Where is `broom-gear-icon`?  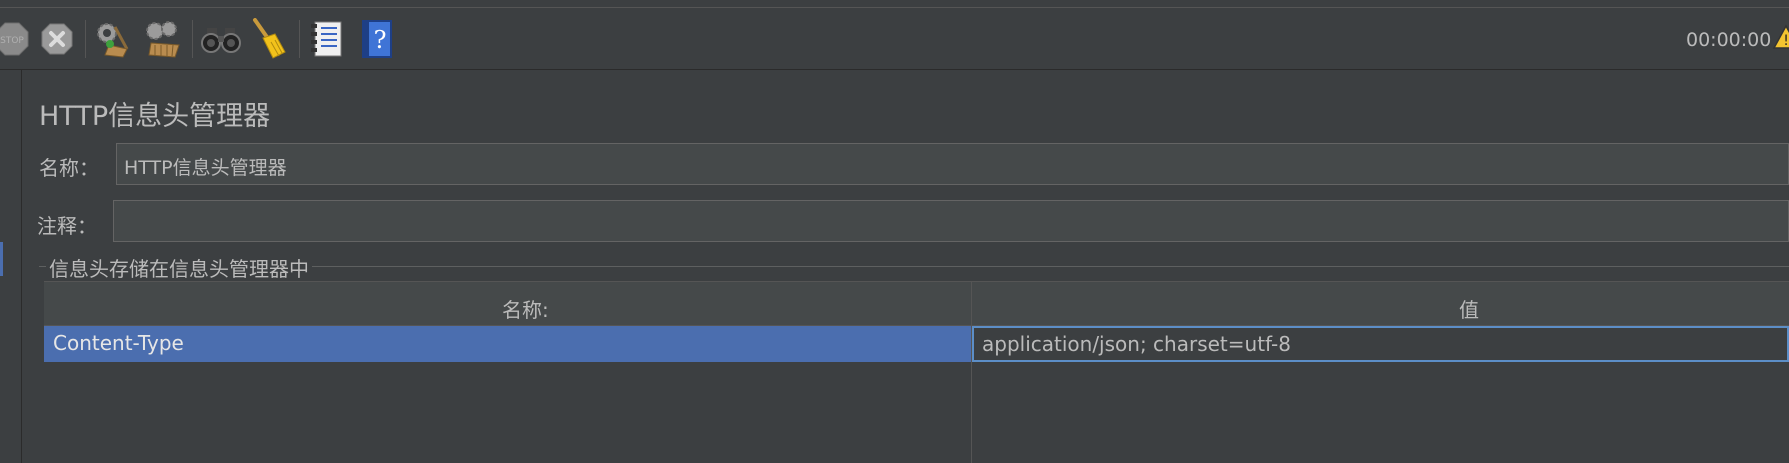
broom-gear-icon is located at coordinates (113, 40).